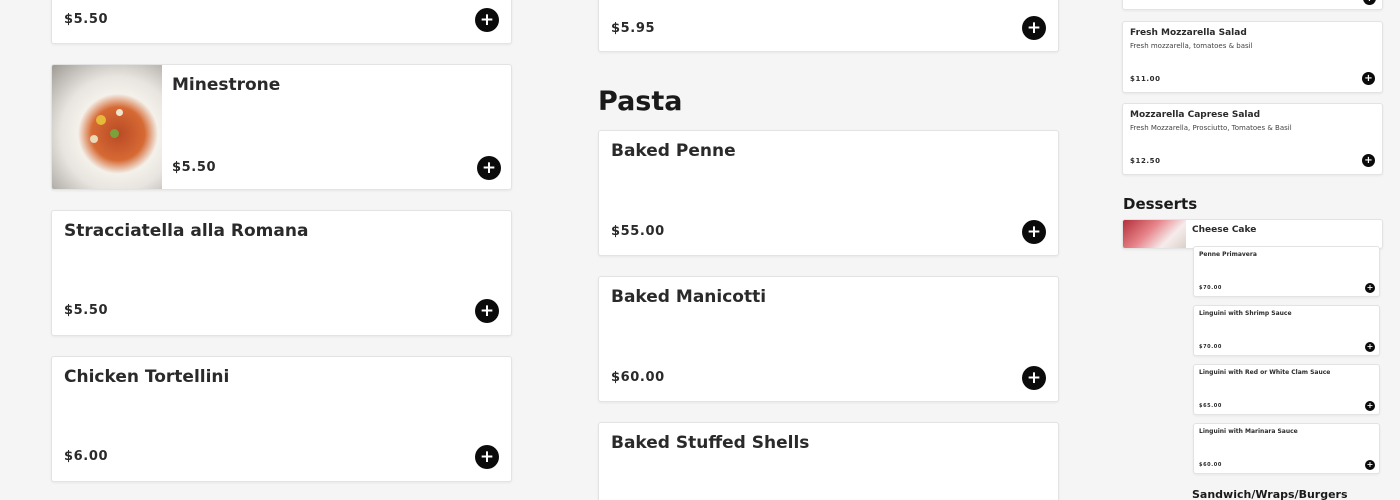  Describe the element at coordinates (1270, 494) in the screenshot. I see `section-title-sandwiches: Sandwich/Wraps/Burgers` at that location.